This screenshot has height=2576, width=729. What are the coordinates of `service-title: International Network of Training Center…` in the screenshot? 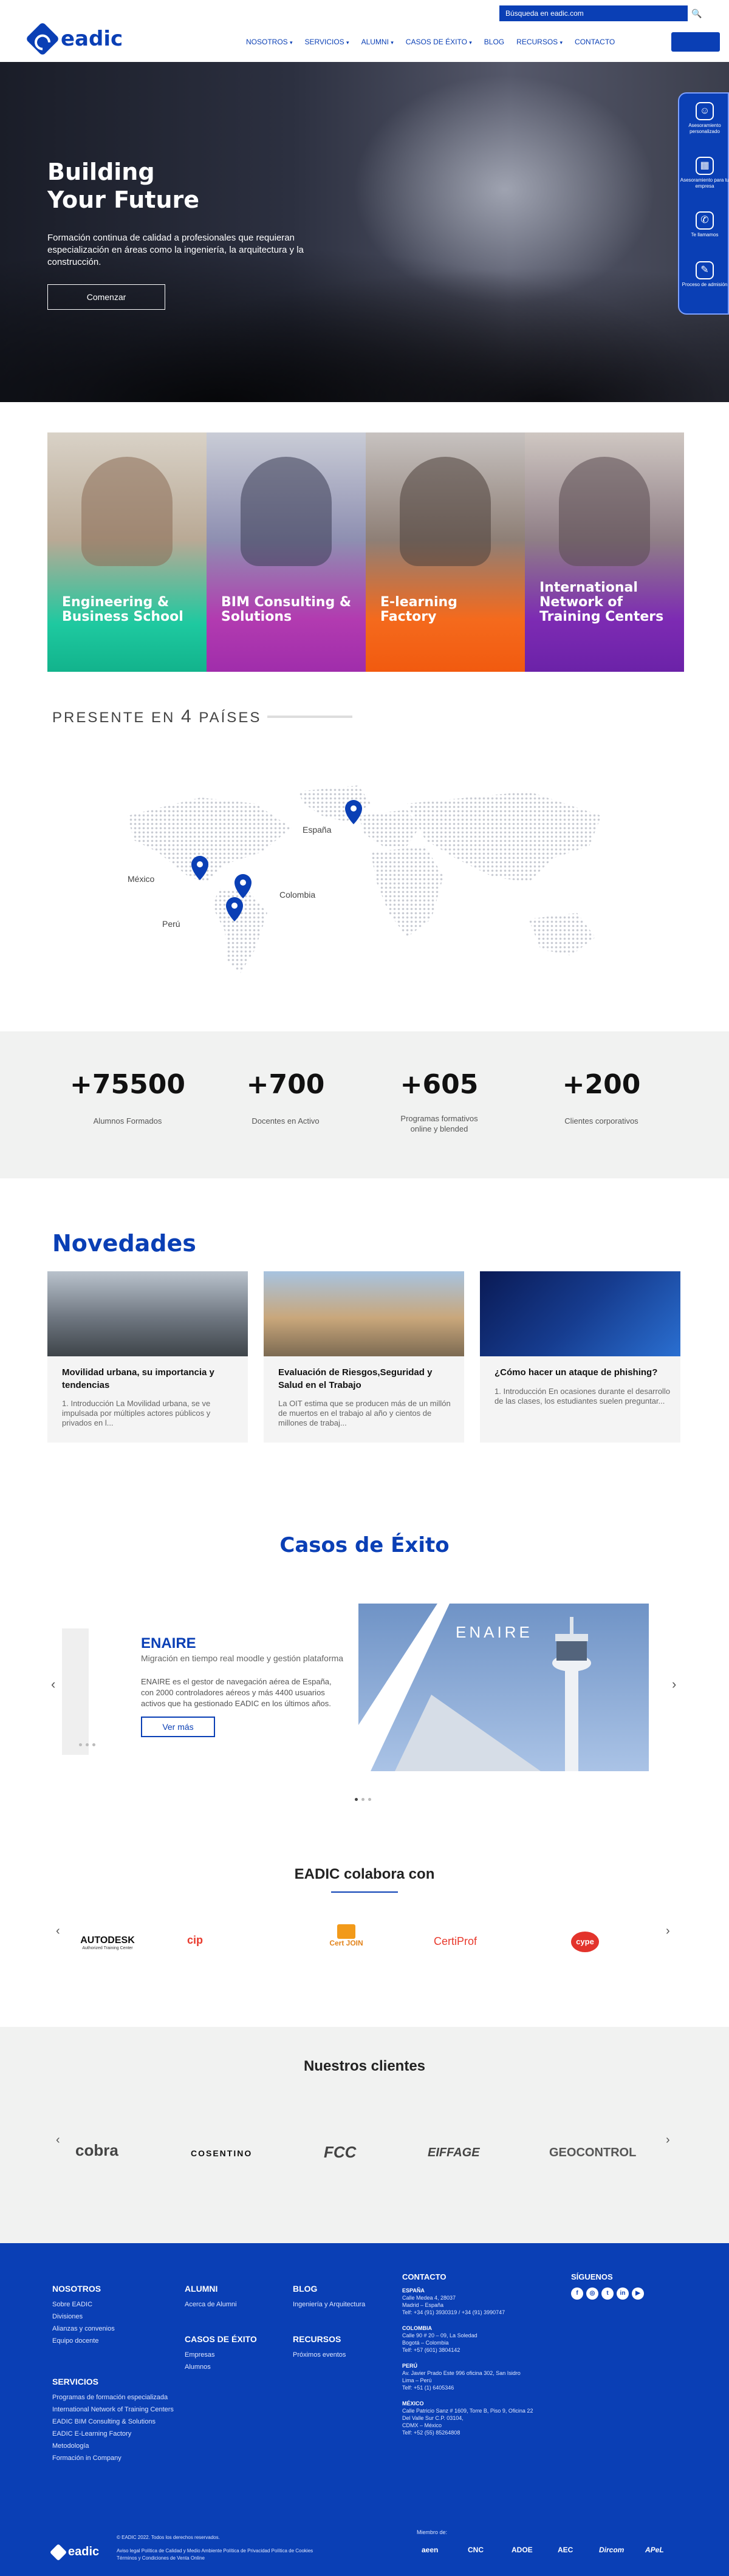 It's located at (601, 602).